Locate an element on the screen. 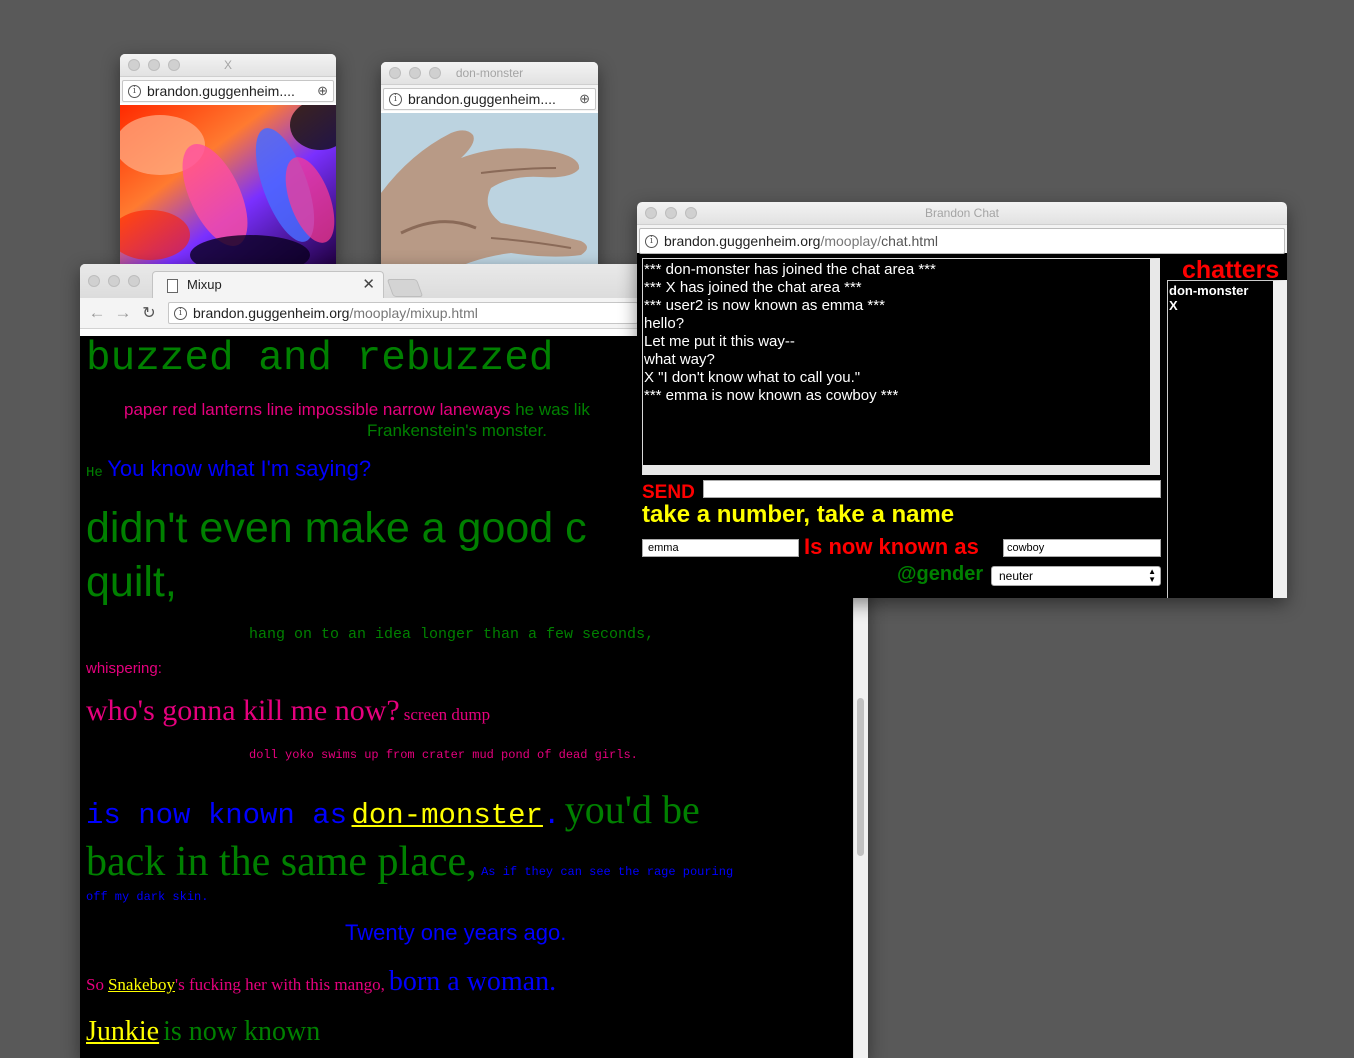 The image size is (1354, 1058). text-line: He You know what I'm saying? is located at coordinates (228, 469).